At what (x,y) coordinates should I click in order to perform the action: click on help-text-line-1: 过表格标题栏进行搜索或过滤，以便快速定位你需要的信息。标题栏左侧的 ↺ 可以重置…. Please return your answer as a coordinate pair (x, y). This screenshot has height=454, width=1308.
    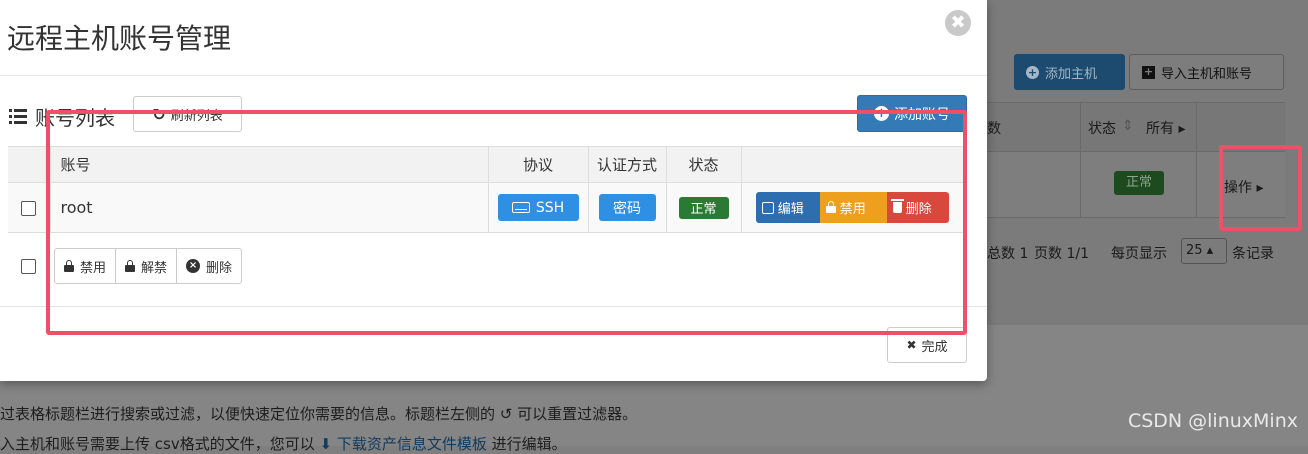
    Looking at the image, I should click on (319, 414).